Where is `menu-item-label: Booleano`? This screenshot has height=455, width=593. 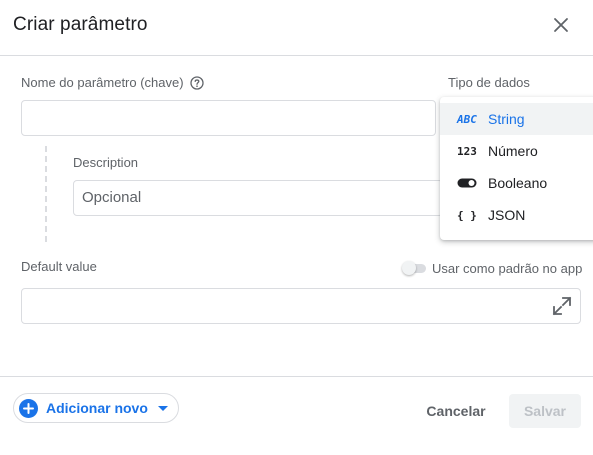
menu-item-label: Booleano is located at coordinates (518, 183).